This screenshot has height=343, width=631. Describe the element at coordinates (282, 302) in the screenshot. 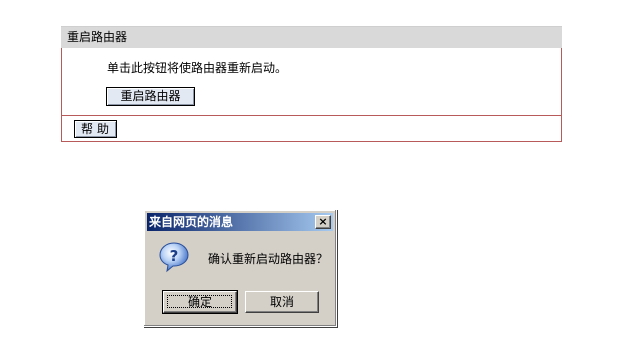

I see `cancel-button: 取消` at that location.